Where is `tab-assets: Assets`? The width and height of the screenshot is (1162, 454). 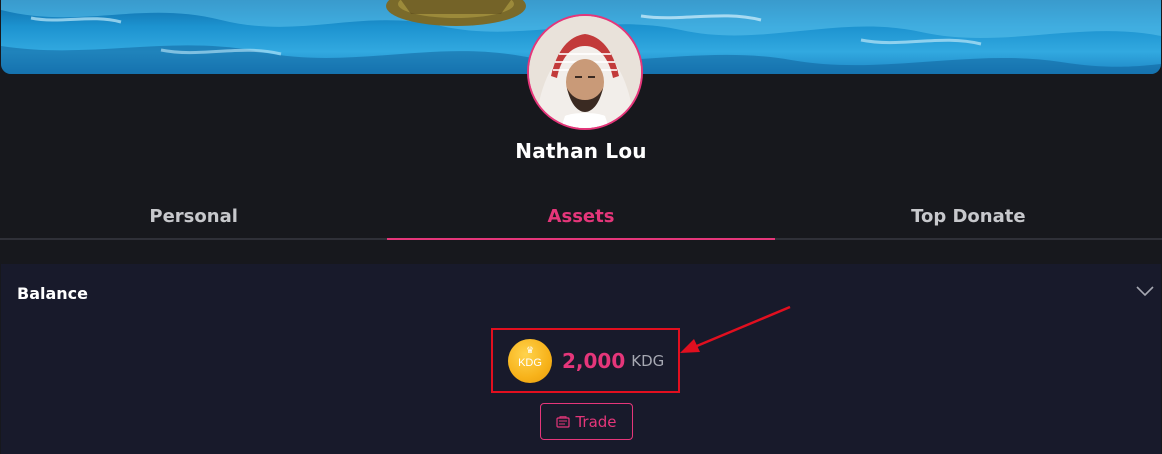 tab-assets: Assets is located at coordinates (581, 218).